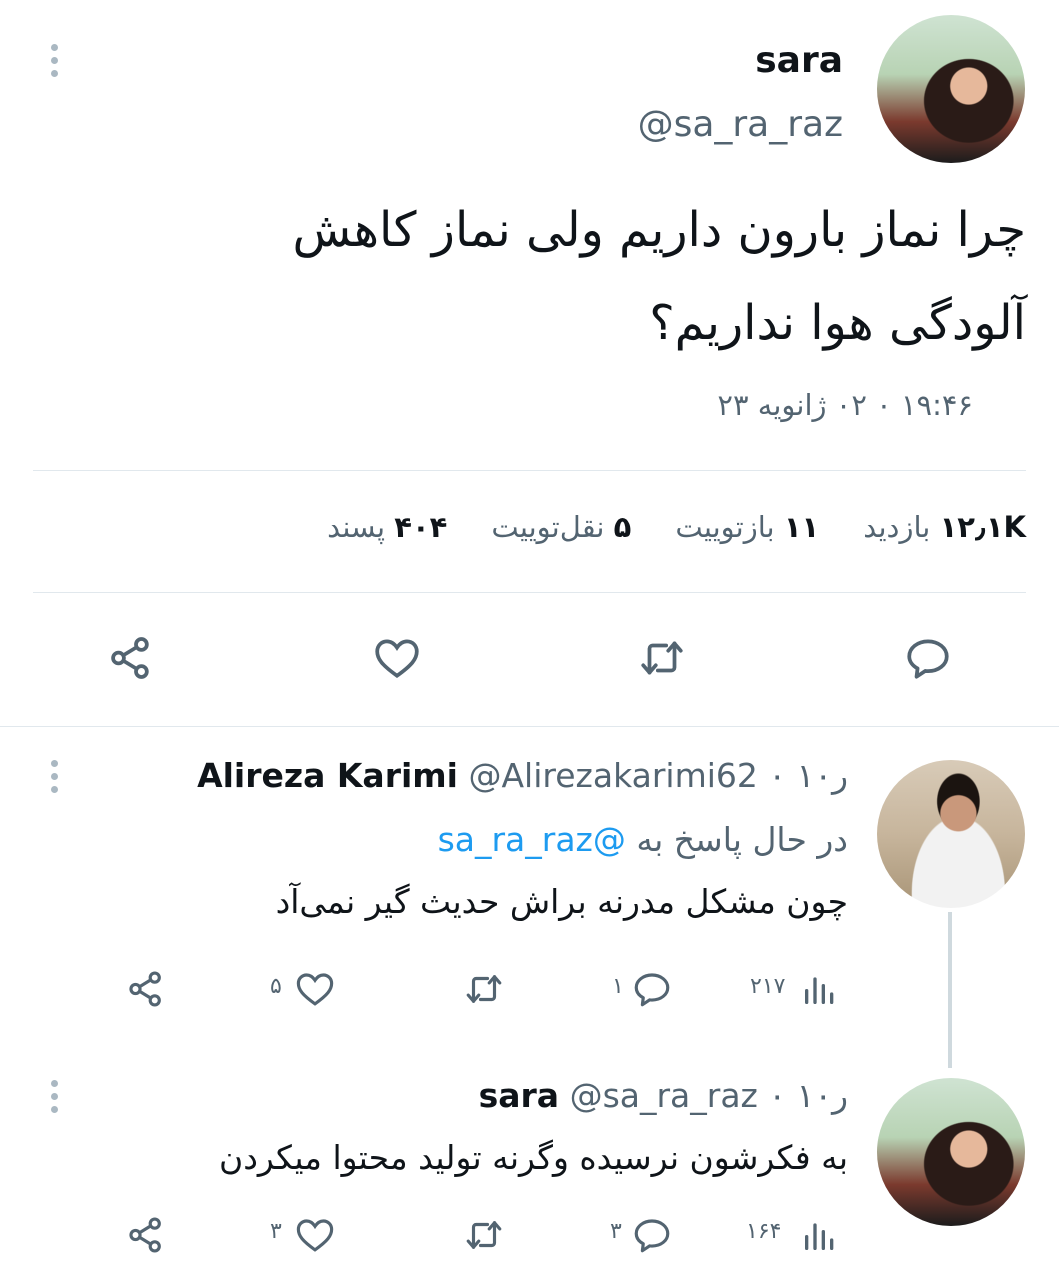  Describe the element at coordinates (616, 1231) in the screenshot. I see `reply-count: ۳` at that location.